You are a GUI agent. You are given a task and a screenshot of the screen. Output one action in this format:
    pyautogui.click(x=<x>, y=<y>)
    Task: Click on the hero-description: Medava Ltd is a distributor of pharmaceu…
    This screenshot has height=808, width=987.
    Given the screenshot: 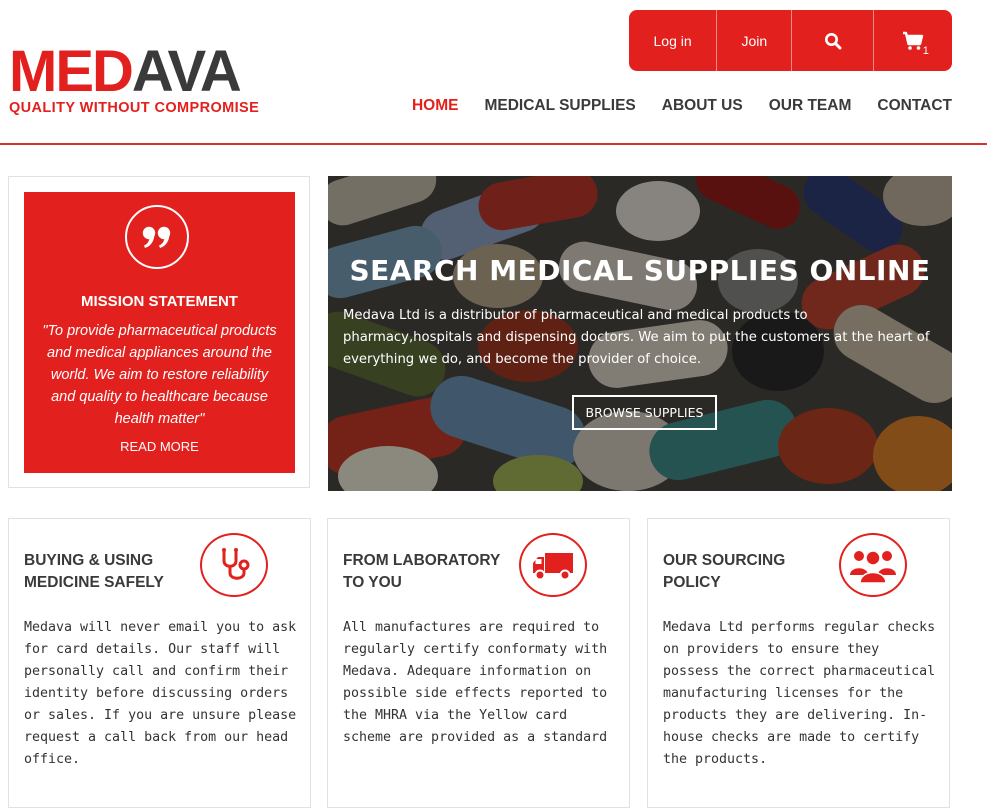 What is the action you would take?
    pyautogui.click(x=636, y=337)
    